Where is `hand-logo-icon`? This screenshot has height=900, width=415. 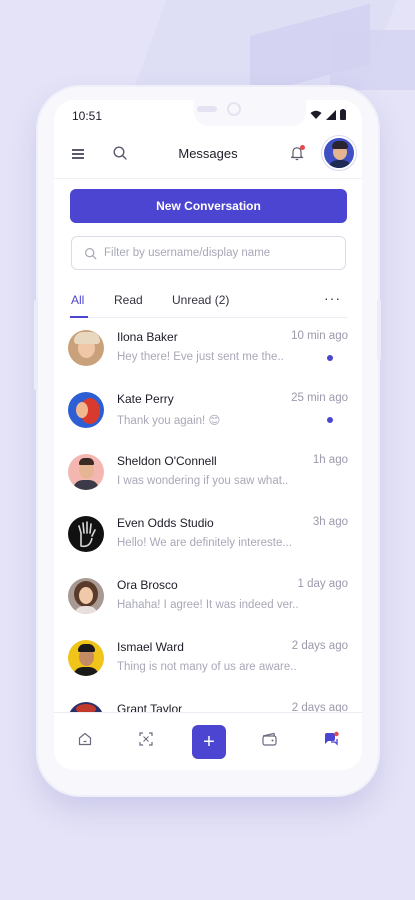 hand-logo-icon is located at coordinates (87, 534).